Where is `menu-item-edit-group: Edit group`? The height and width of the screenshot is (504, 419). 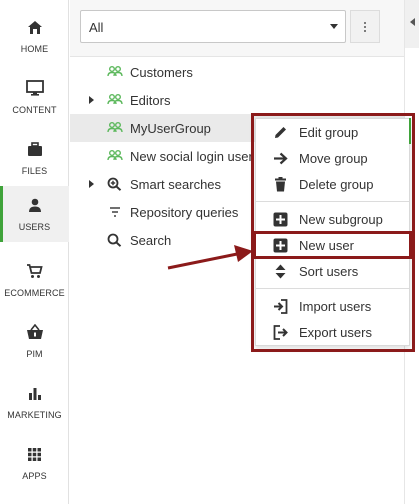
menu-item-edit-group: Edit group is located at coordinates (332, 132).